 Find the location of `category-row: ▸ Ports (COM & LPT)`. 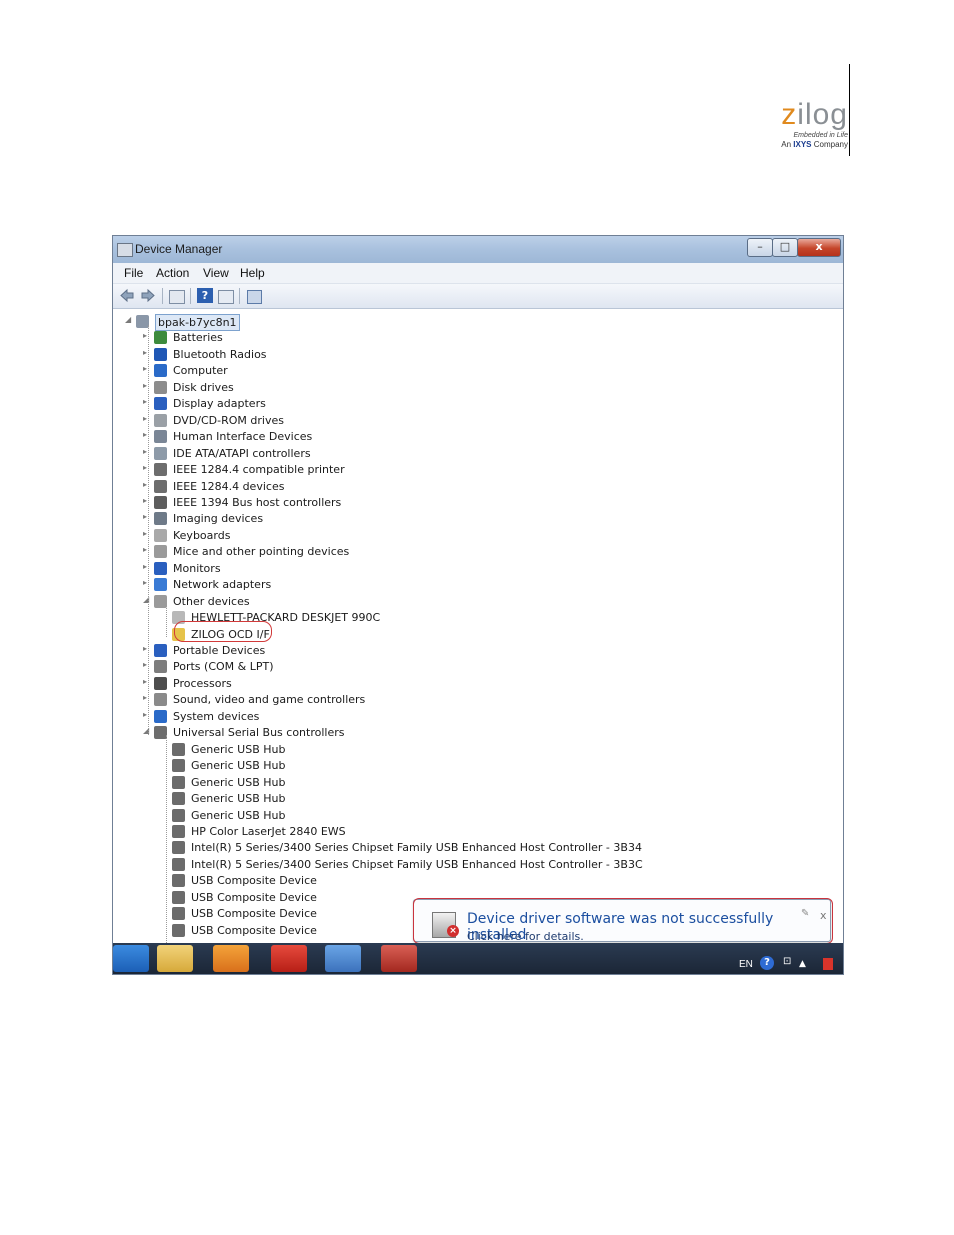

category-row: ▸ Ports (COM & LPT) is located at coordinates (463, 667).